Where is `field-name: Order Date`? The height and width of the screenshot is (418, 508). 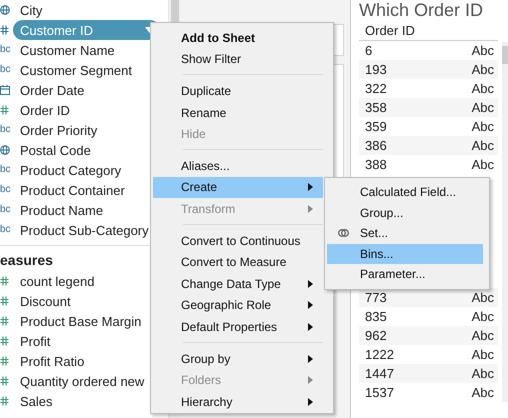 field-name: Order Date is located at coordinates (52, 90).